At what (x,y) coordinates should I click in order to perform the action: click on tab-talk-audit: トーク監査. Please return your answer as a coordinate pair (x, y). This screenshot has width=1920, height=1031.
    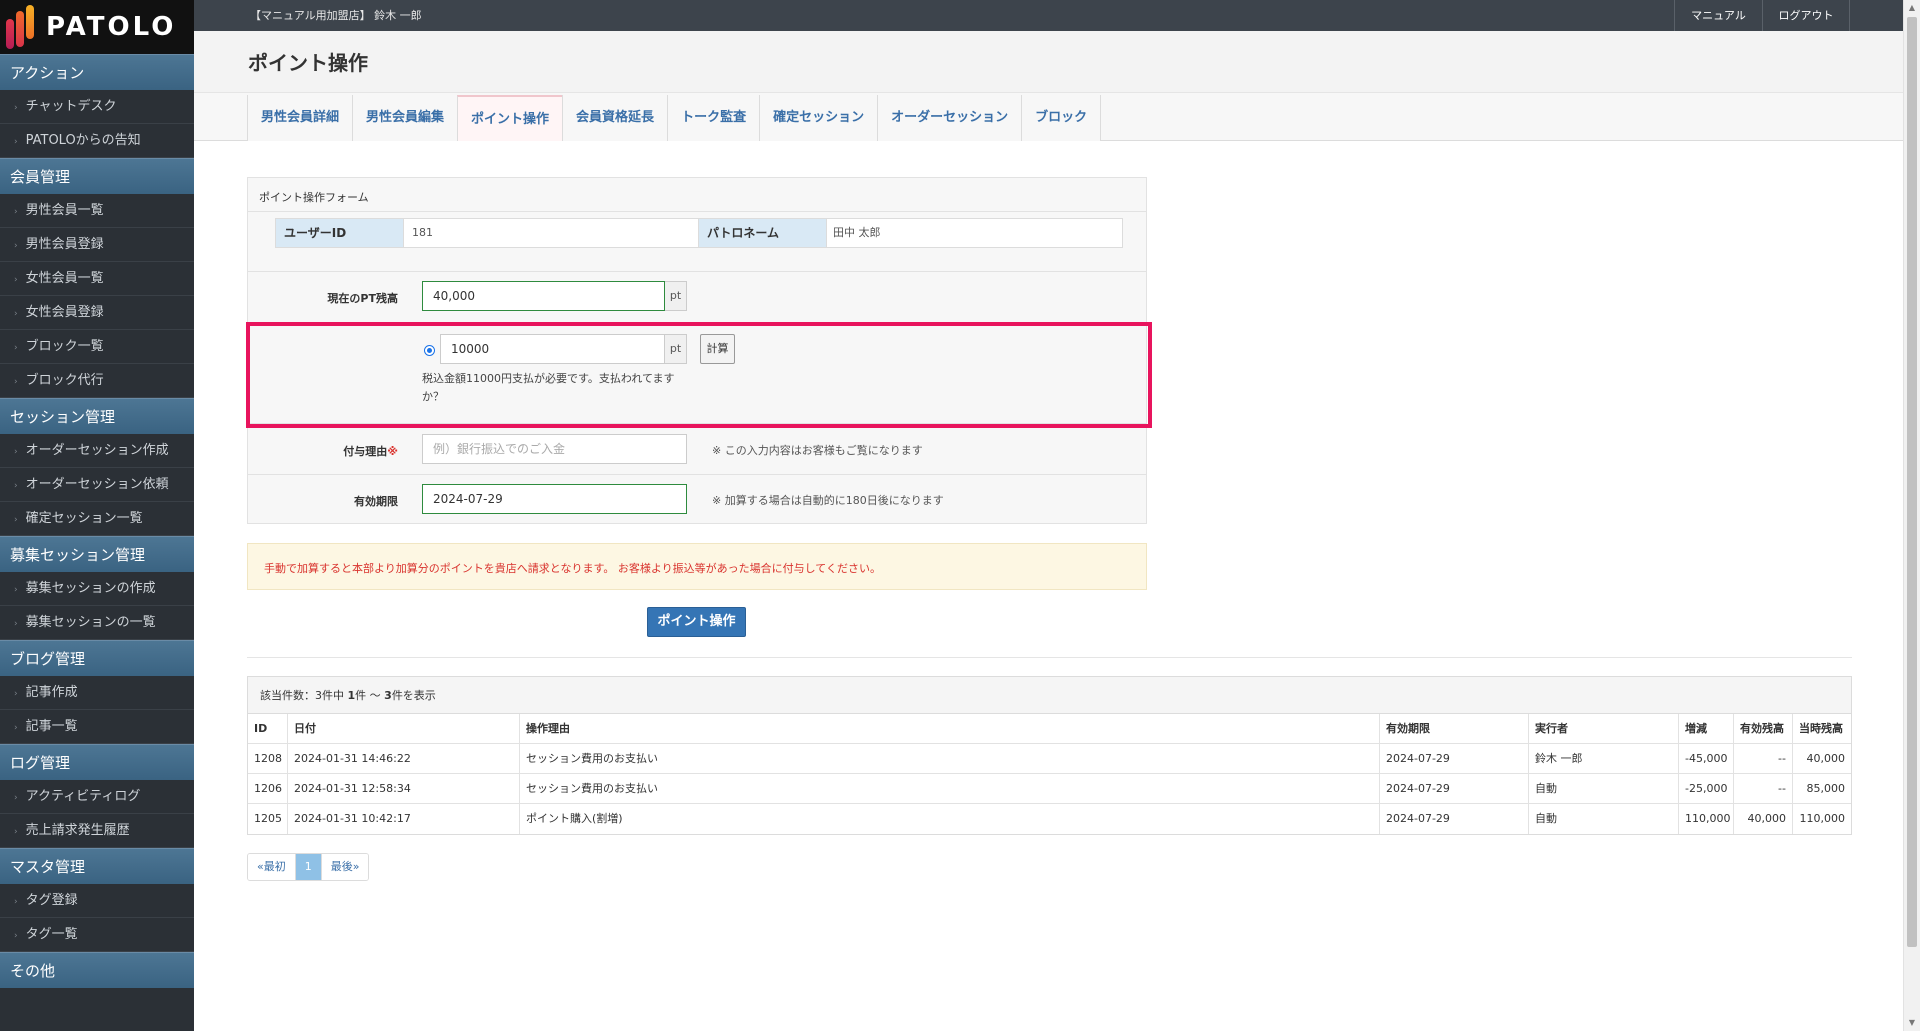
    Looking at the image, I should click on (713, 118).